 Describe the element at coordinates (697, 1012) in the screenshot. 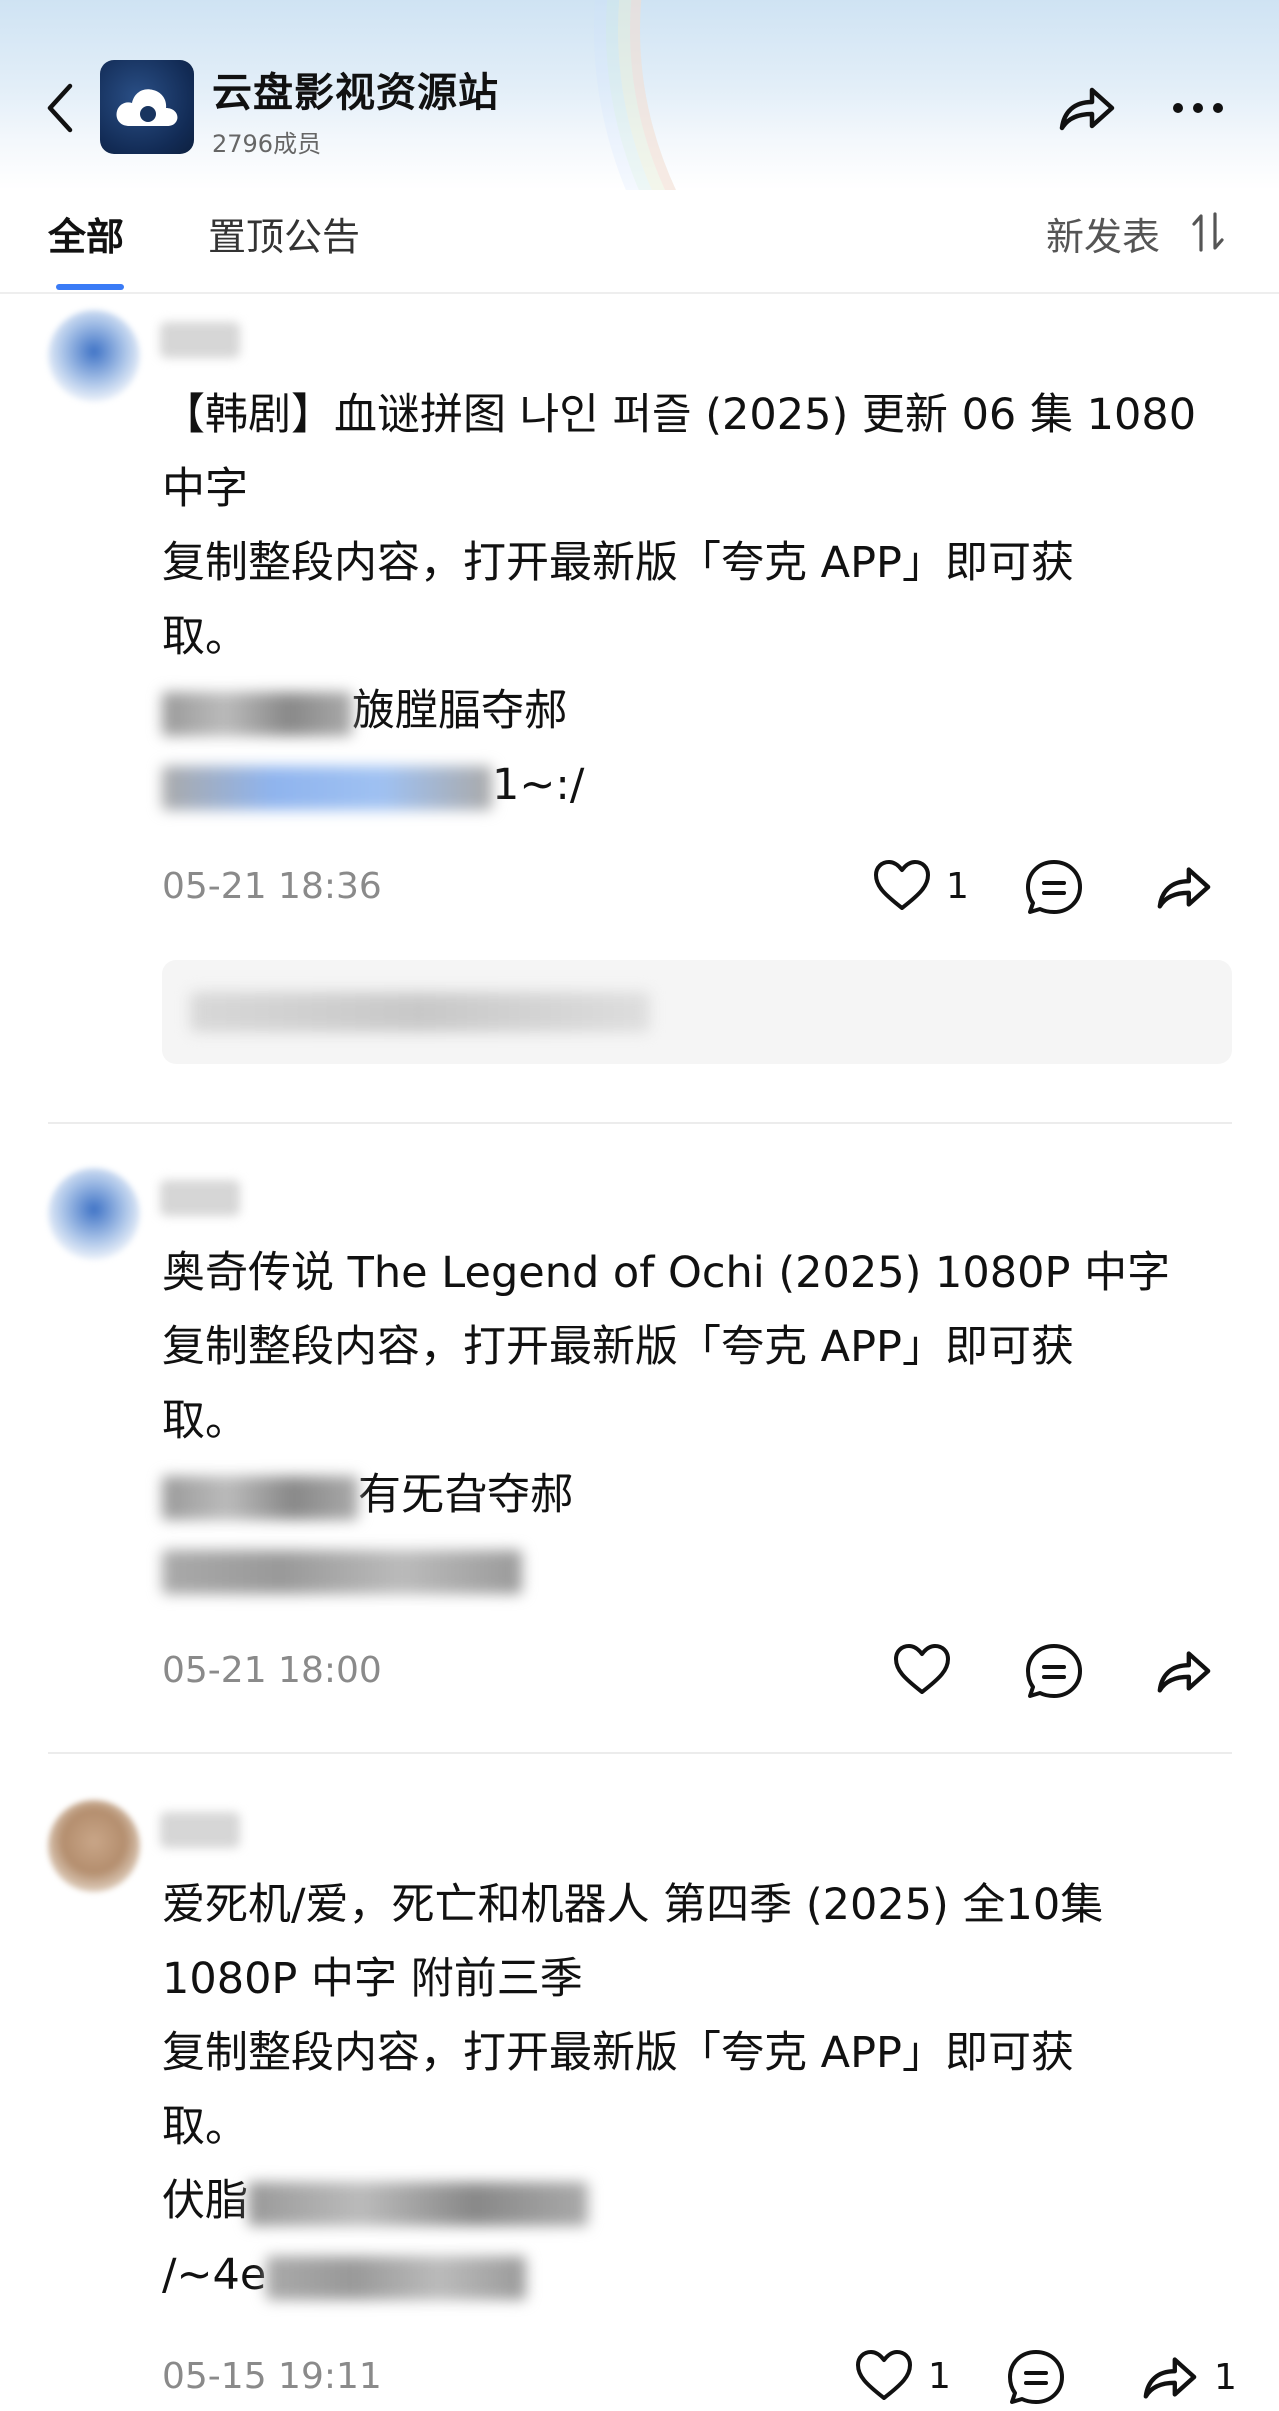

I see `comment-preview` at that location.